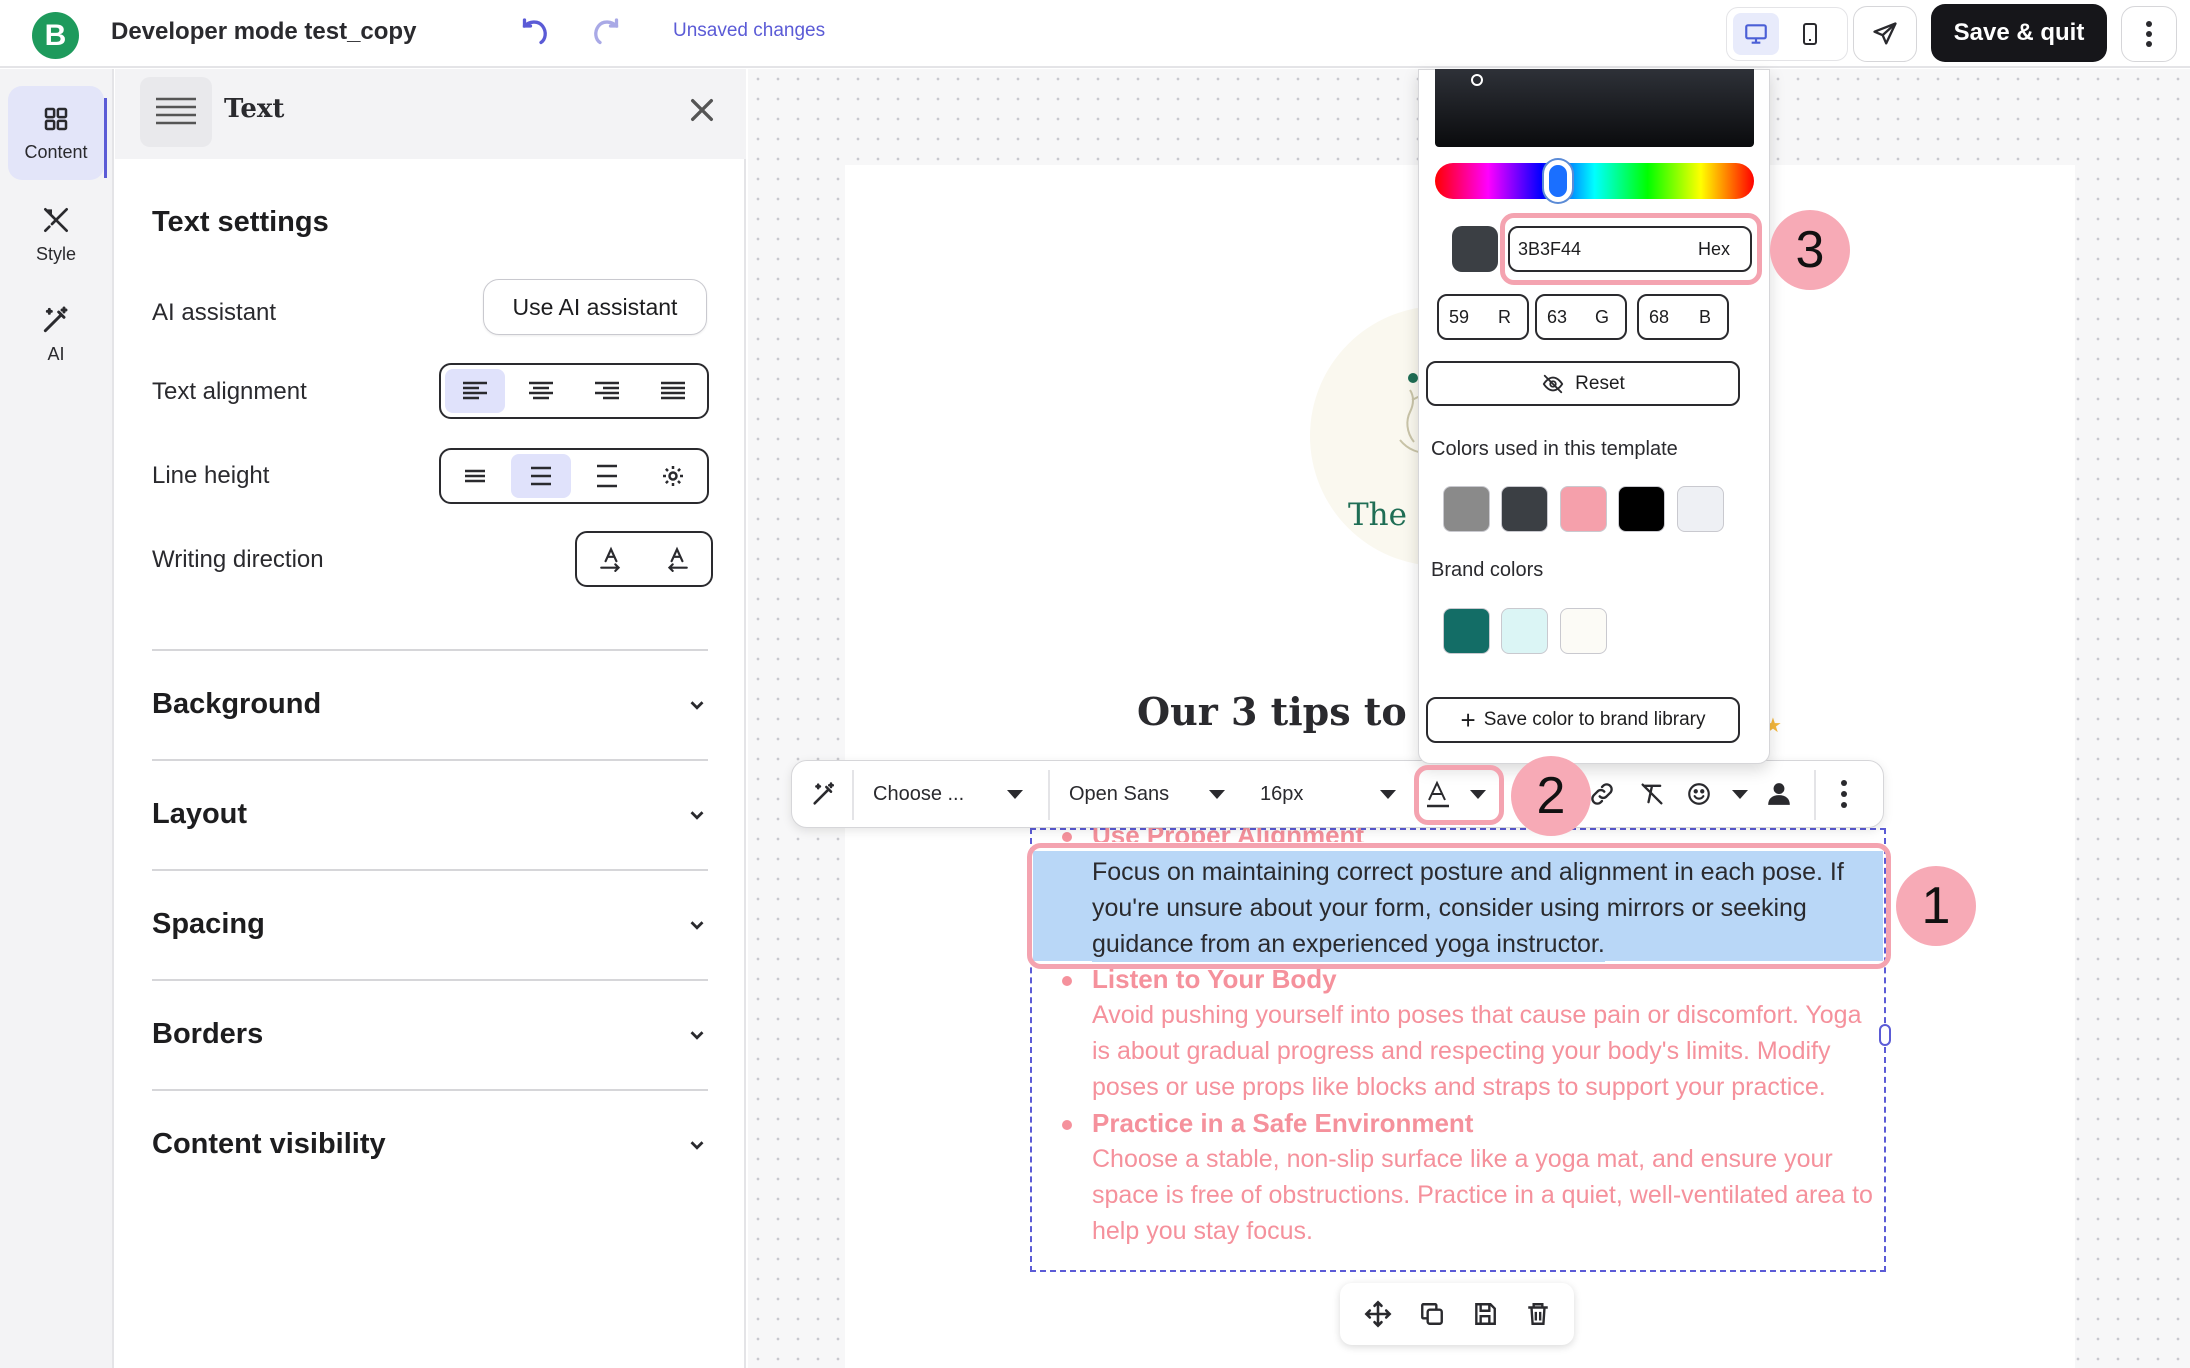 Image resolution: width=2190 pixels, height=1368 pixels. I want to click on line-height-large-icon, so click(607, 476).